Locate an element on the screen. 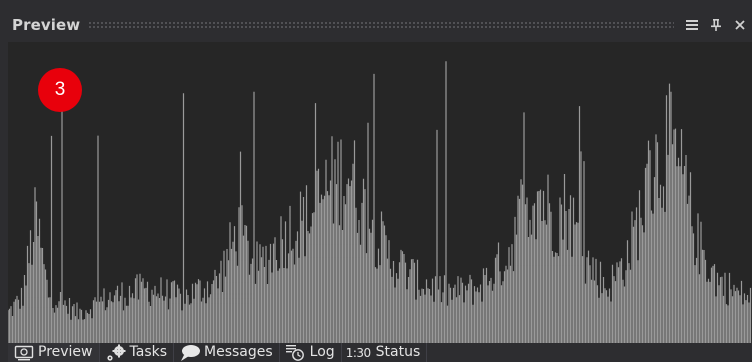  tab-tasks: Tasks is located at coordinates (137, 352).